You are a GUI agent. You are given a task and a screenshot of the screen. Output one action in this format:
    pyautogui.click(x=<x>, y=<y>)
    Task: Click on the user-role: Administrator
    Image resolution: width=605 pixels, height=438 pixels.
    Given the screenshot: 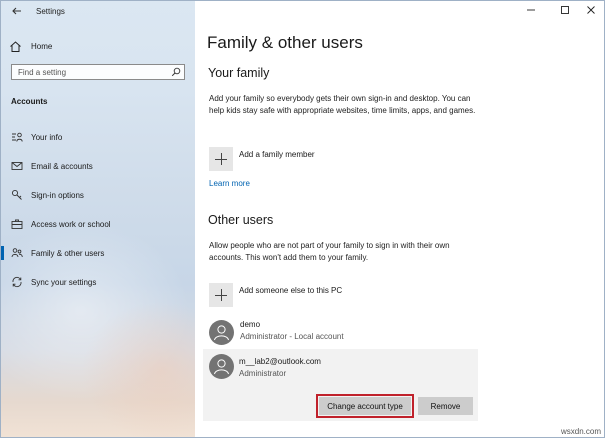 What is the action you would take?
    pyautogui.click(x=263, y=373)
    